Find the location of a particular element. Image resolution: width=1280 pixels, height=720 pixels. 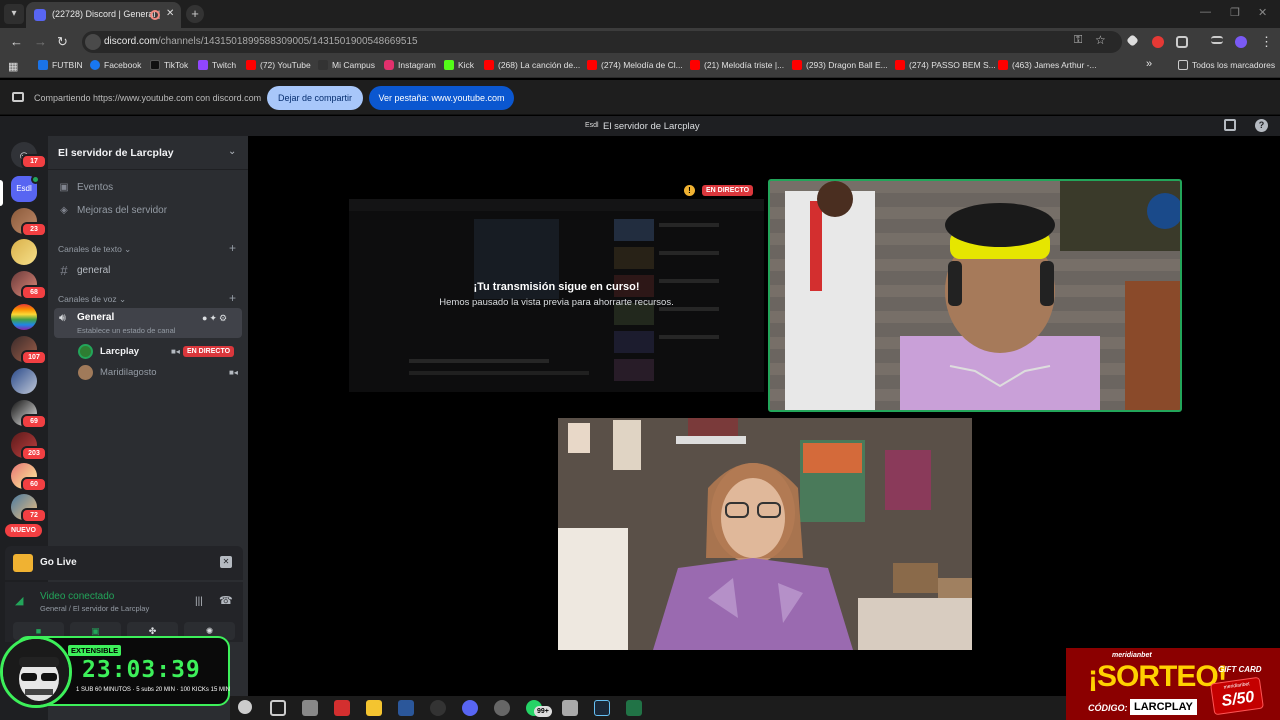

stop-sharing-button: Dejar de compartir is located at coordinates (315, 98).